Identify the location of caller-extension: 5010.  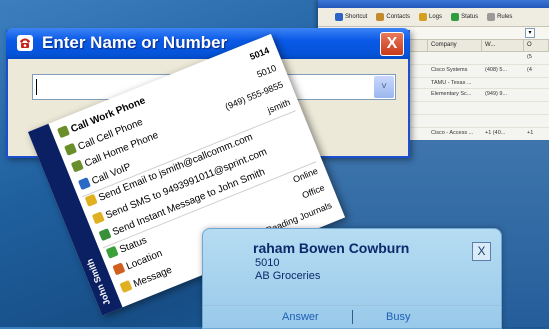
(267, 263).